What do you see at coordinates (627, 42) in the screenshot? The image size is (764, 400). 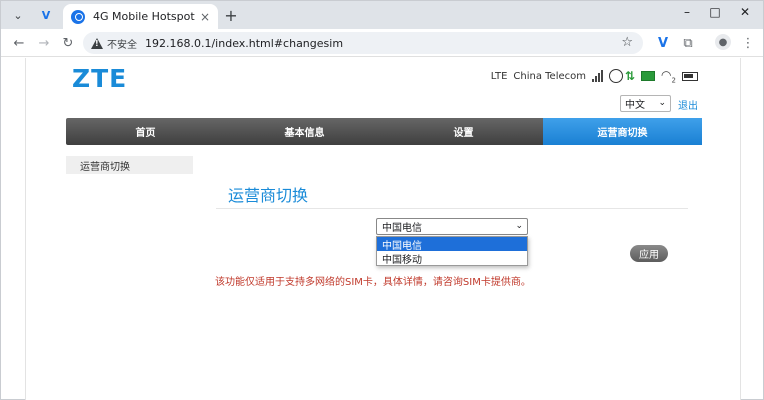 I see `bookmark-star-icon: ☆` at bounding box center [627, 42].